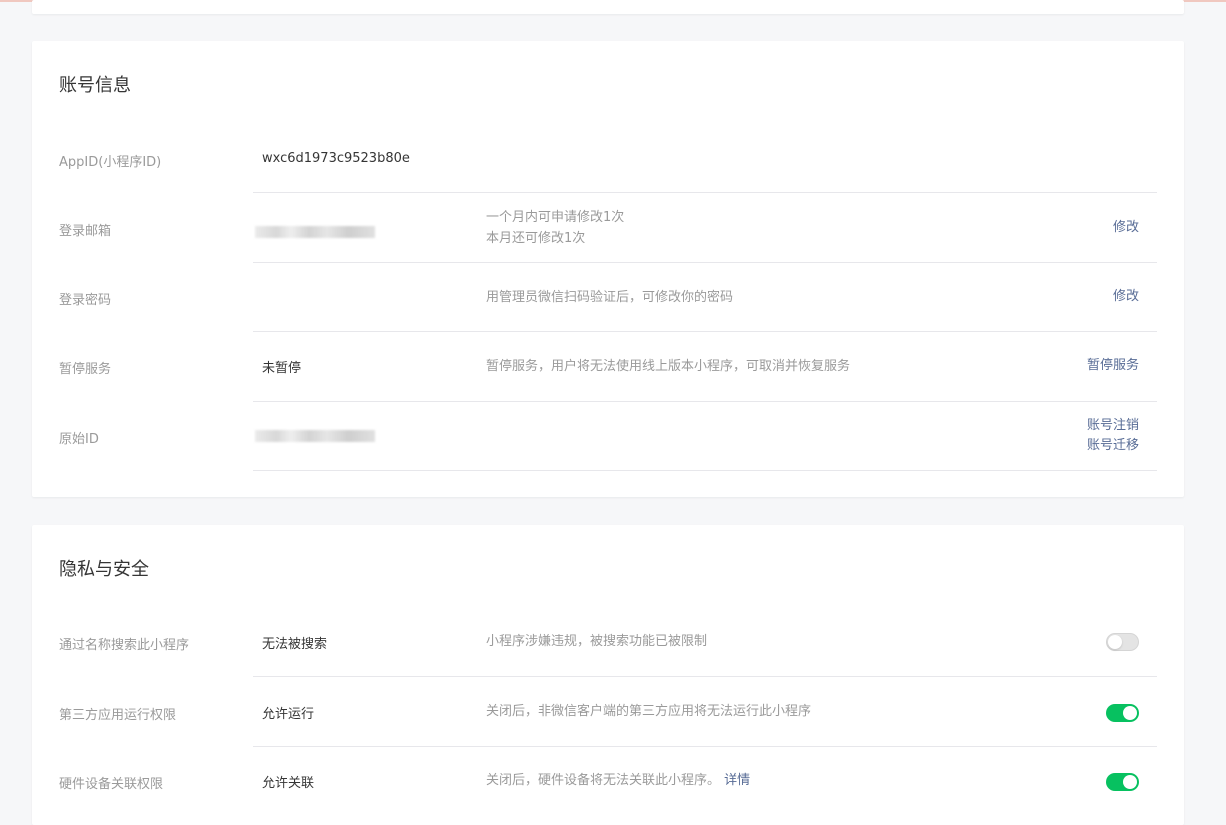 The image size is (1226, 825). What do you see at coordinates (79, 439) in the screenshot?
I see `original-id-label: 原始ID` at bounding box center [79, 439].